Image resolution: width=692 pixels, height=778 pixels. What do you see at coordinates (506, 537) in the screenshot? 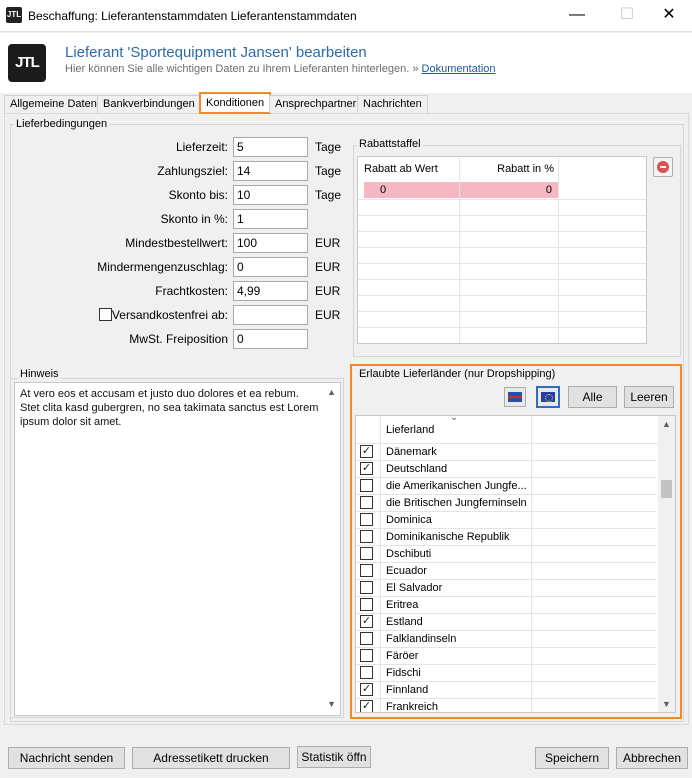
I see `country-row: Dominikanische Republik` at bounding box center [506, 537].